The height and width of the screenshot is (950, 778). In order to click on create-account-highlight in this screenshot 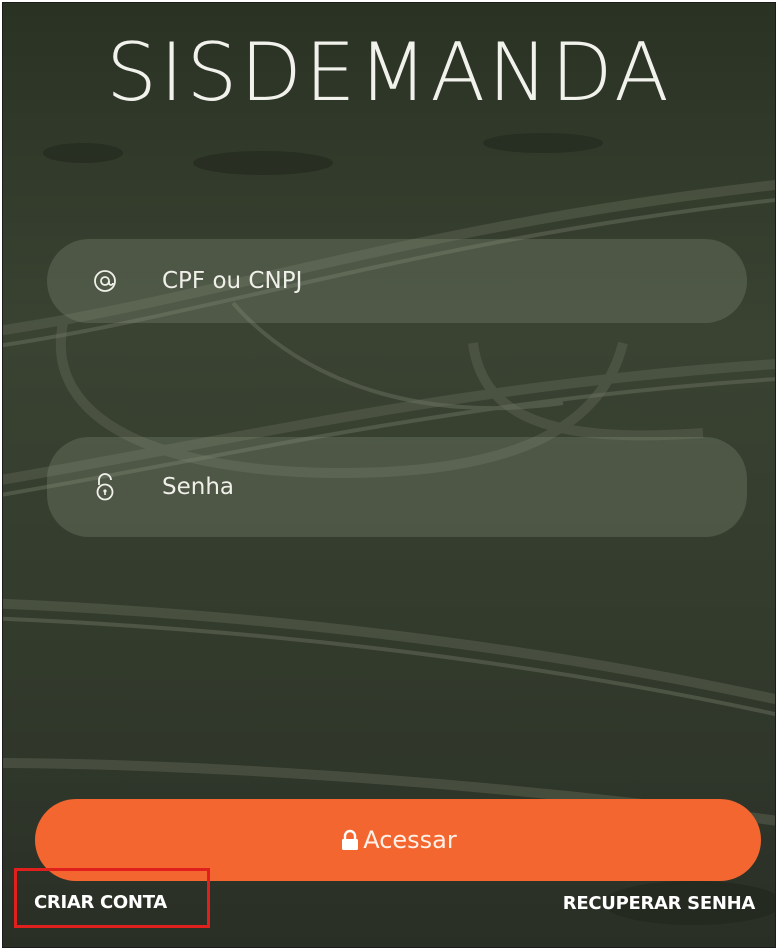, I will do `click(112, 898)`.